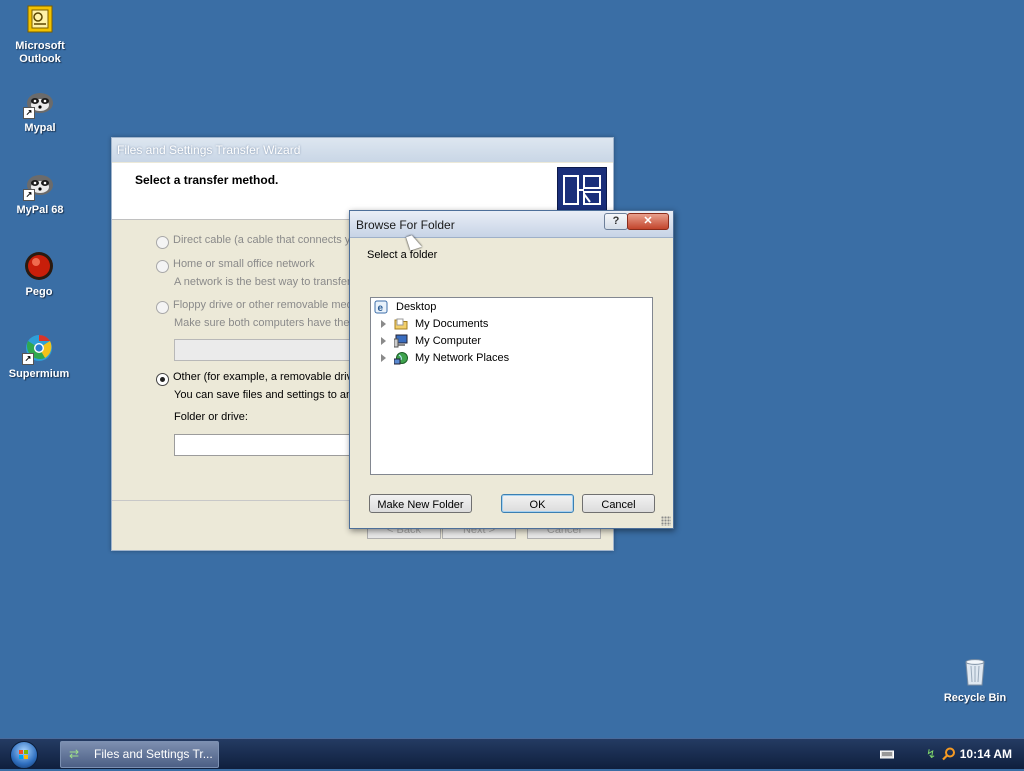 Image resolution: width=1024 pixels, height=771 pixels. I want to click on start-button, so click(24, 754).